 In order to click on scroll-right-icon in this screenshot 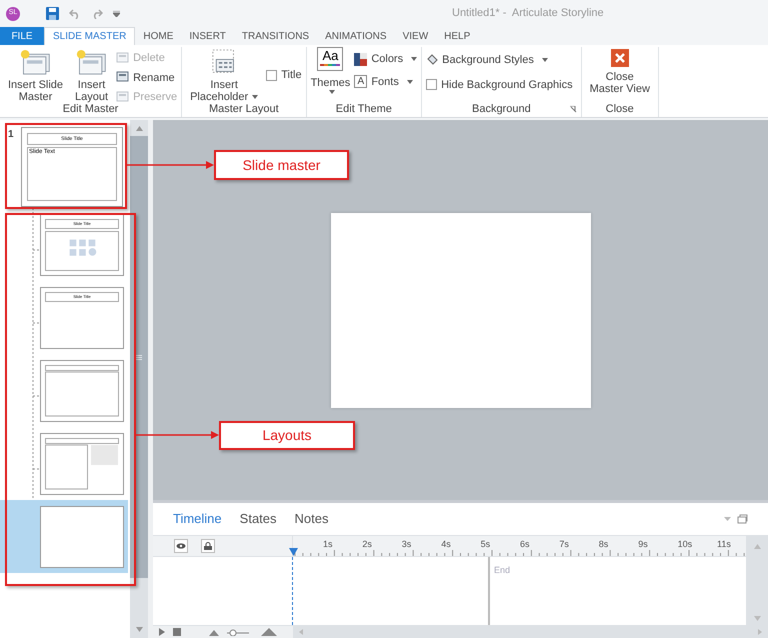, I will do `click(760, 632)`.